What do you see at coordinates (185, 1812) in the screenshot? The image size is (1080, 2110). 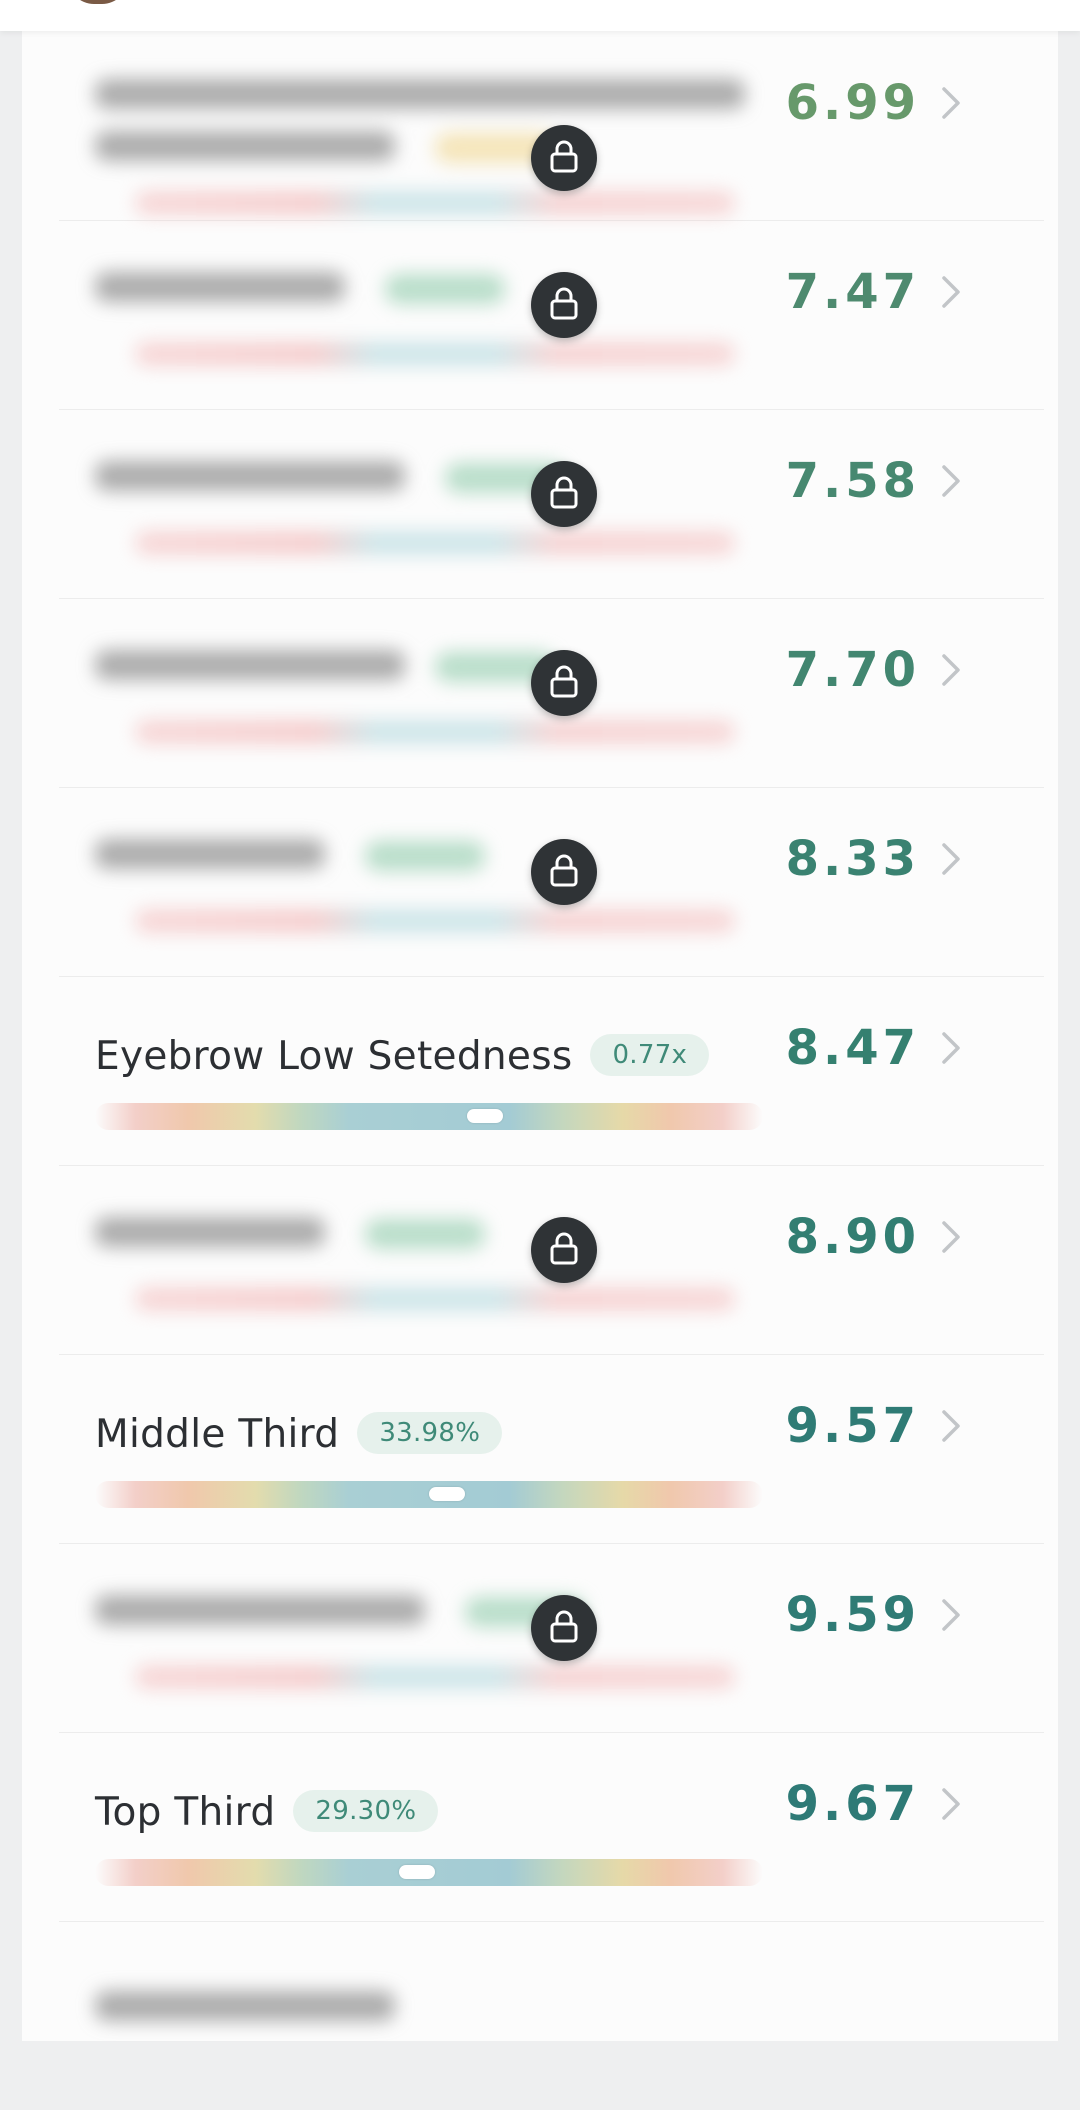 I see `metric-label: Top Third` at bounding box center [185, 1812].